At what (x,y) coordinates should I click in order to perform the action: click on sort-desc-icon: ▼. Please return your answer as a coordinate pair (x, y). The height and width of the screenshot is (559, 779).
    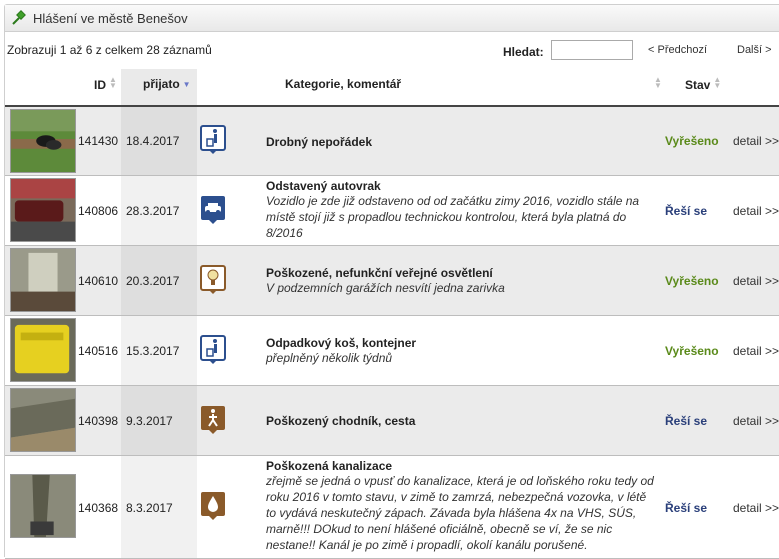
    Looking at the image, I should click on (186, 84).